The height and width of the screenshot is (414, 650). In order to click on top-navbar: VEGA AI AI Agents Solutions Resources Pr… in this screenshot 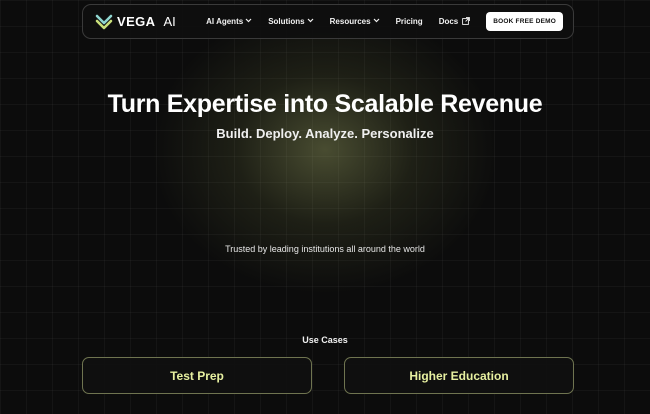, I will do `click(328, 21)`.